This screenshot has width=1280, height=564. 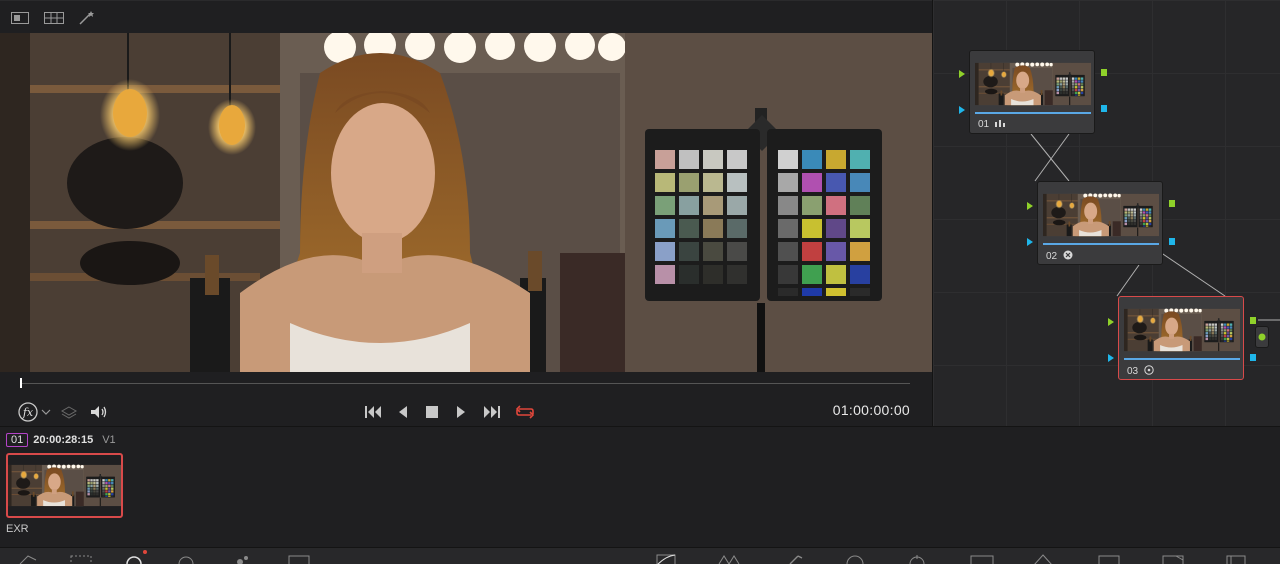 I want to click on play-reverse-icon, so click(x=403, y=412).